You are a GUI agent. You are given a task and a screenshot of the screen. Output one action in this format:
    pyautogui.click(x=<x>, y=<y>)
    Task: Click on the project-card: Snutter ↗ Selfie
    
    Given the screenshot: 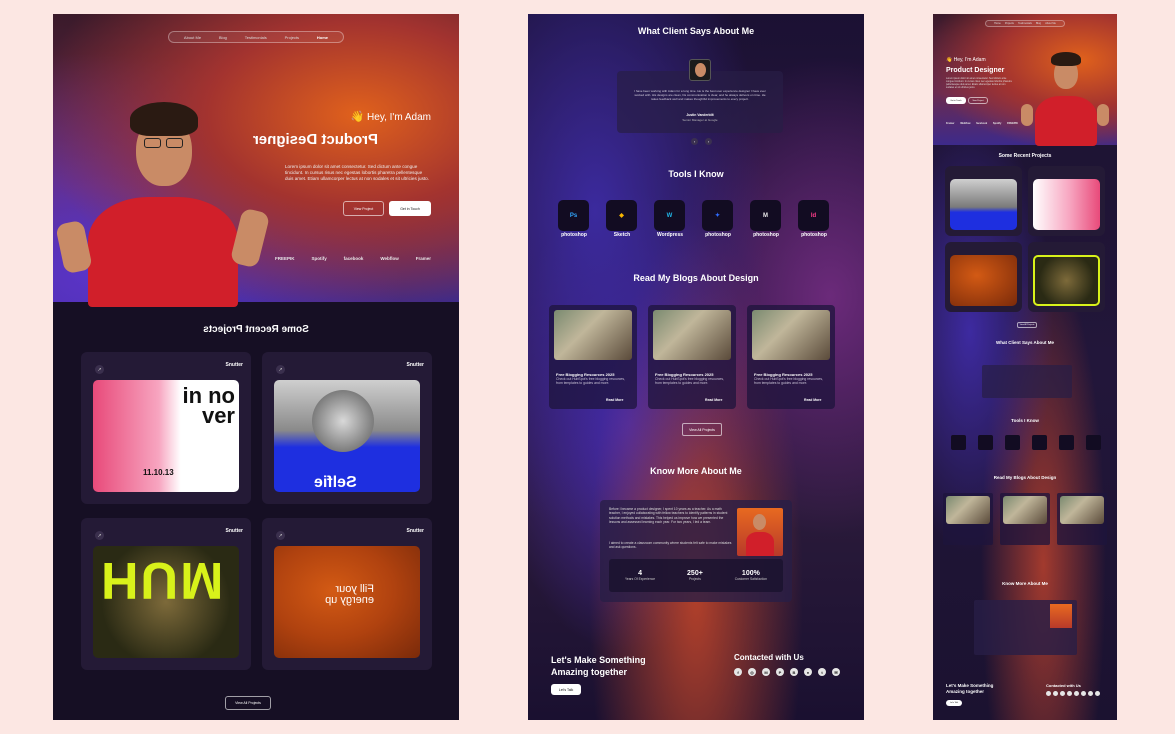 What is the action you would take?
    pyautogui.click(x=347, y=428)
    